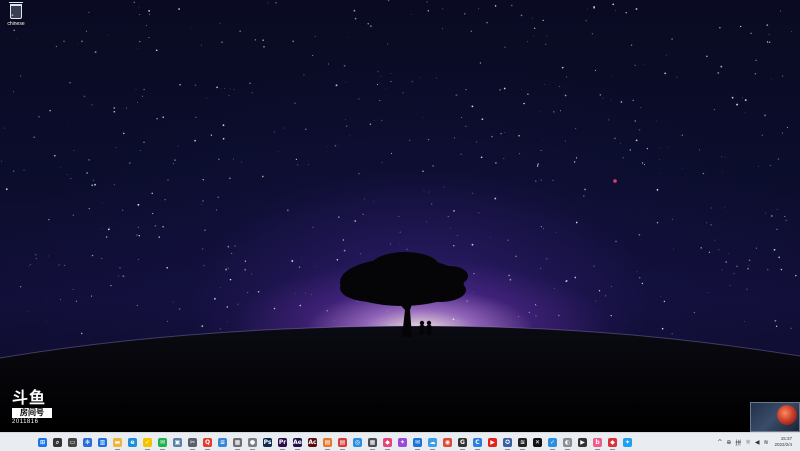  I want to click on shield-icon: ✓, so click(147, 442).